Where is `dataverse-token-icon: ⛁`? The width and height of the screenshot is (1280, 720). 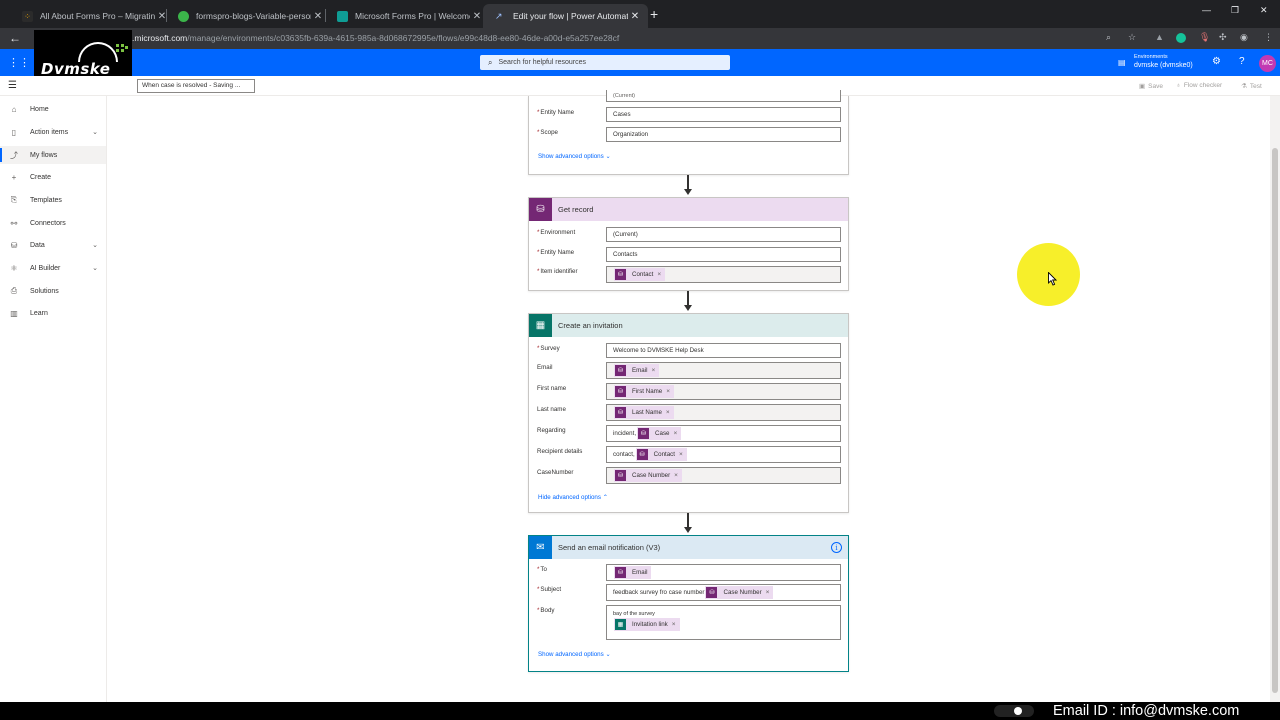
dataverse-token-icon: ⛁ is located at coordinates (620, 412).